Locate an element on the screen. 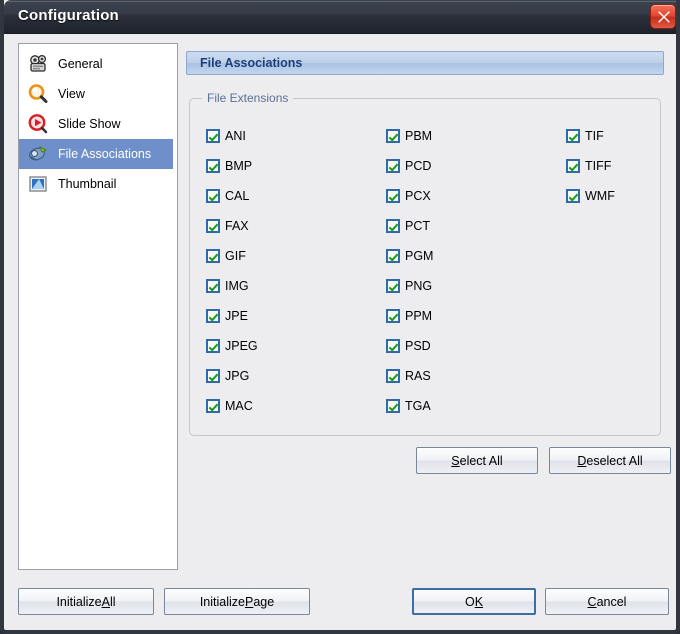 The image size is (680, 634). initialize-page-button: Initialize Page is located at coordinates (237, 601).